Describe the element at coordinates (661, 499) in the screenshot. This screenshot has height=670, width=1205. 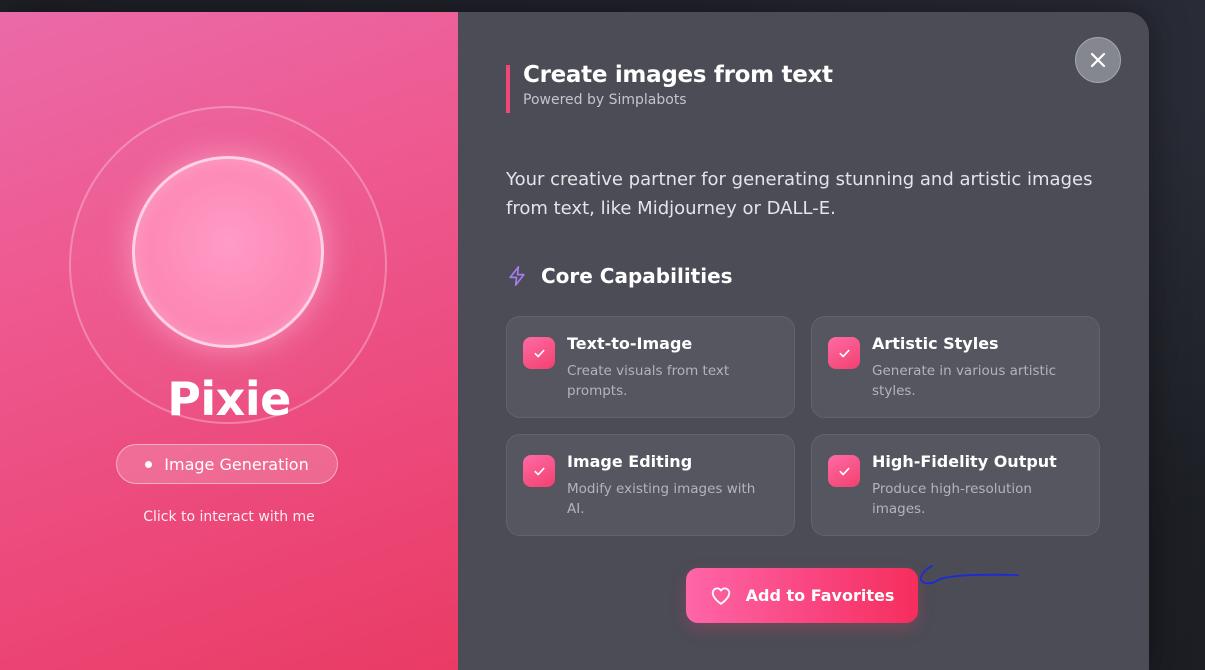
I see `capability-description: Modify existing images with AI.` at that location.